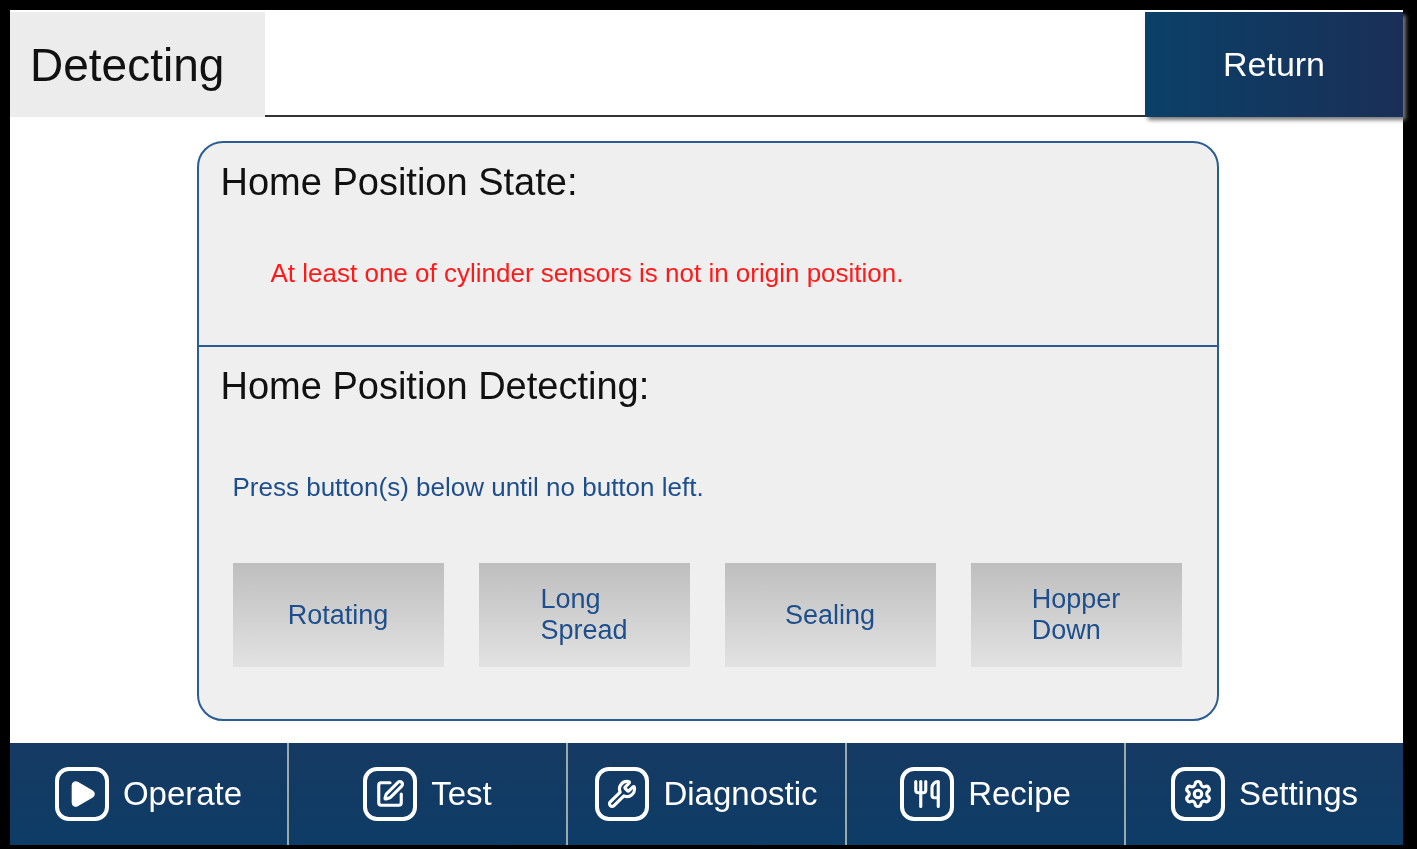  What do you see at coordinates (986, 794) in the screenshot?
I see `nav-tab: Recipe` at bounding box center [986, 794].